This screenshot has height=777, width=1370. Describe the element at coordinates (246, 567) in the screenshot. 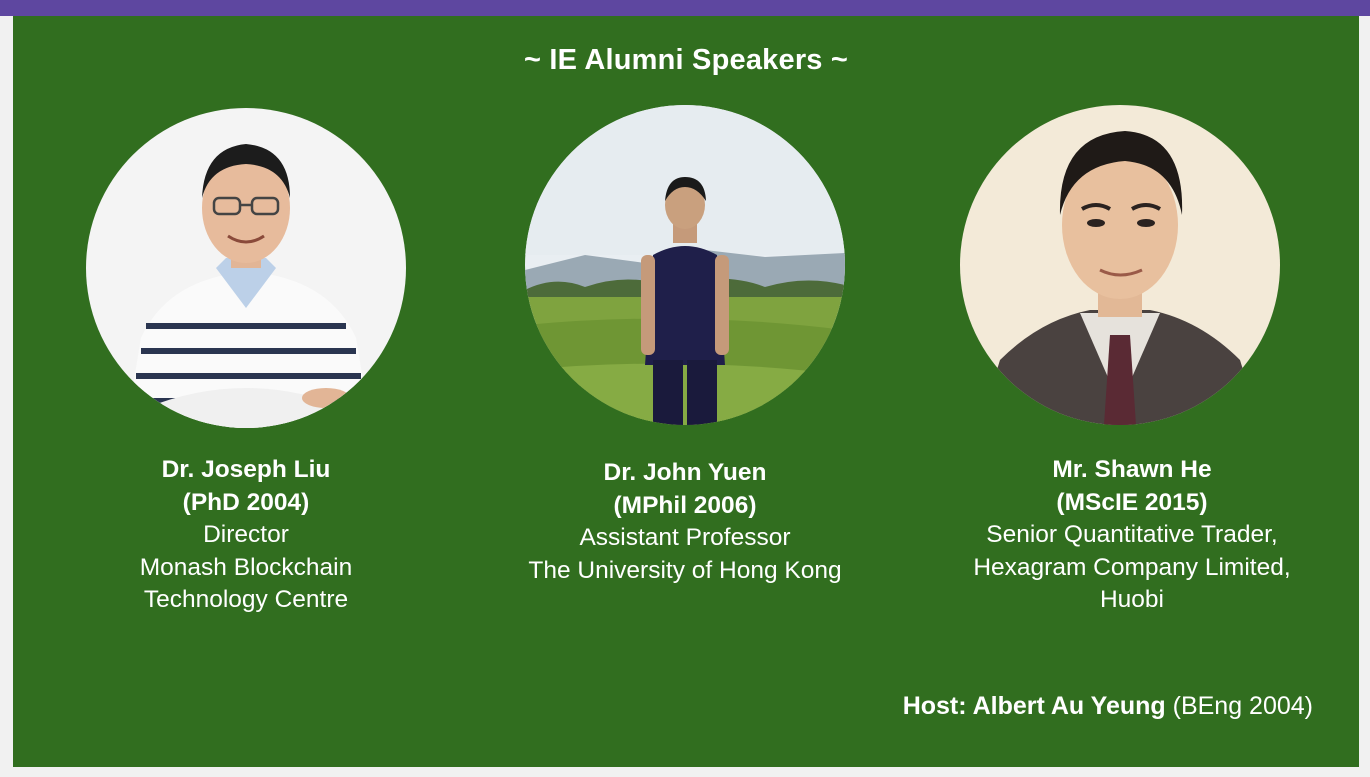

I see `speaker-organization: Monash Blockchain` at that location.